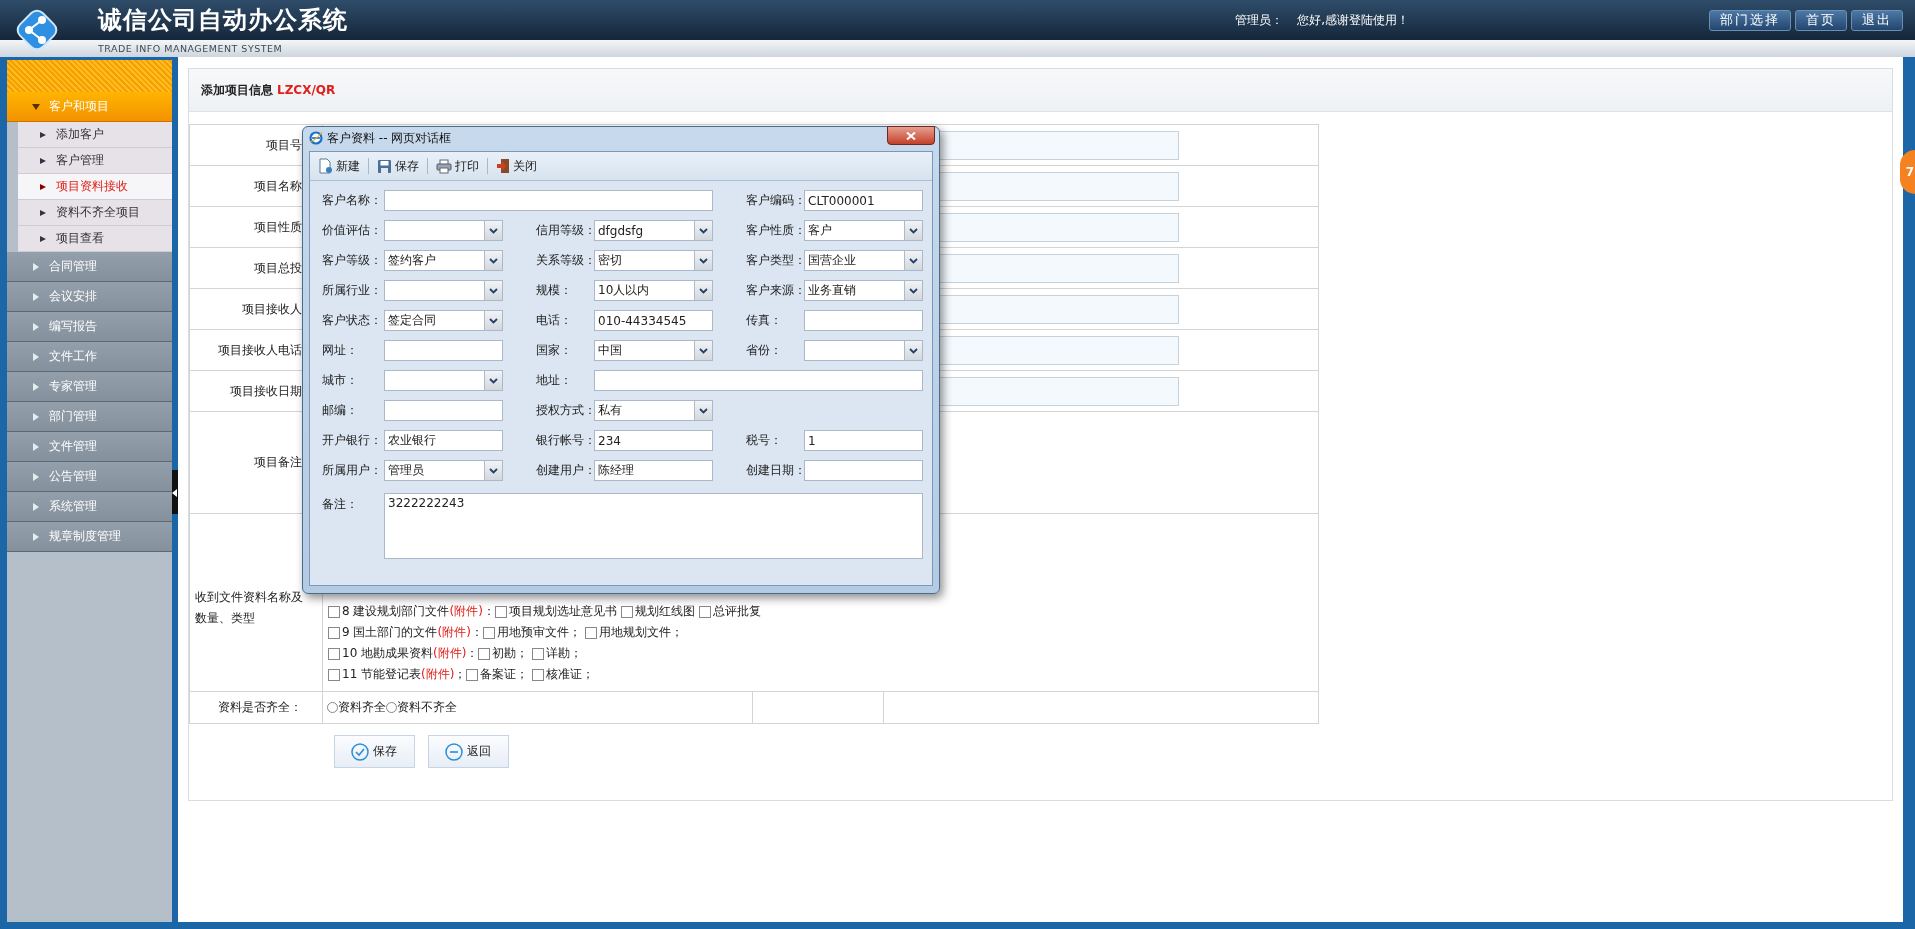 Image resolution: width=1915 pixels, height=929 pixels. What do you see at coordinates (863, 230) in the screenshot?
I see `dropdown: 客户` at bounding box center [863, 230].